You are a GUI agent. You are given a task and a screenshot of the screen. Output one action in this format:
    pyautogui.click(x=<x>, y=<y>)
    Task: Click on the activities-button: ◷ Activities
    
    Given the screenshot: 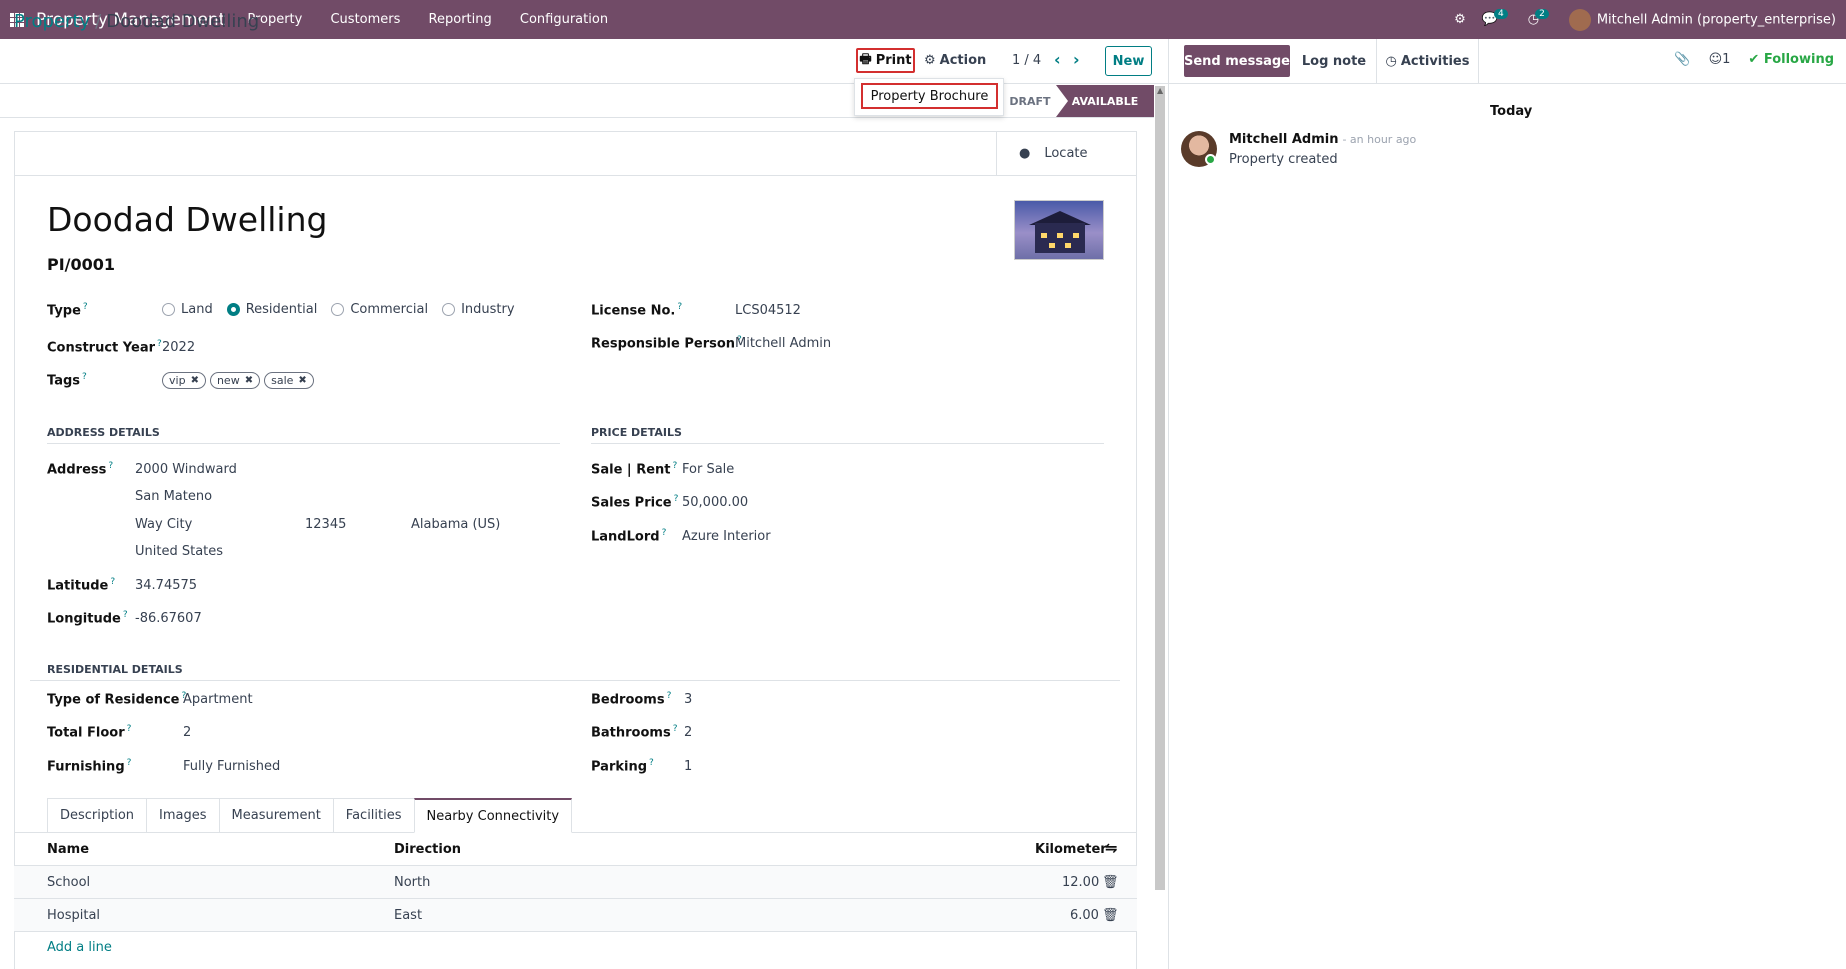 What is the action you would take?
    pyautogui.click(x=1428, y=61)
    